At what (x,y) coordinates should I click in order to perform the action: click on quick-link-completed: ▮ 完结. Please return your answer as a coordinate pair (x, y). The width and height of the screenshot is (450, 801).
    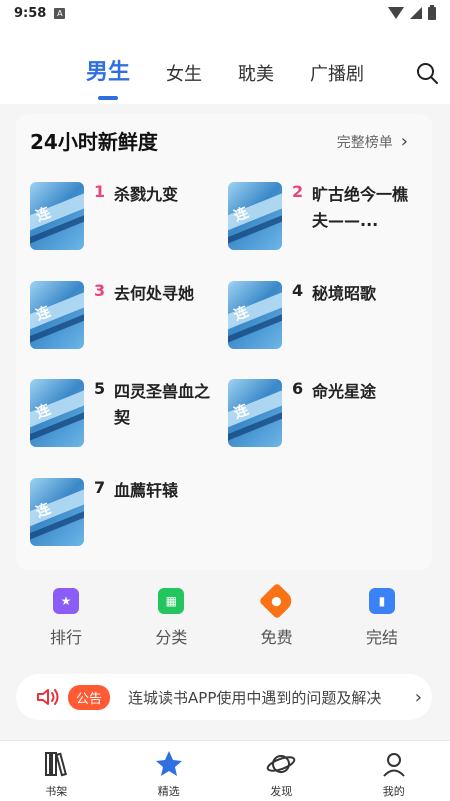
    Looking at the image, I should click on (382, 623).